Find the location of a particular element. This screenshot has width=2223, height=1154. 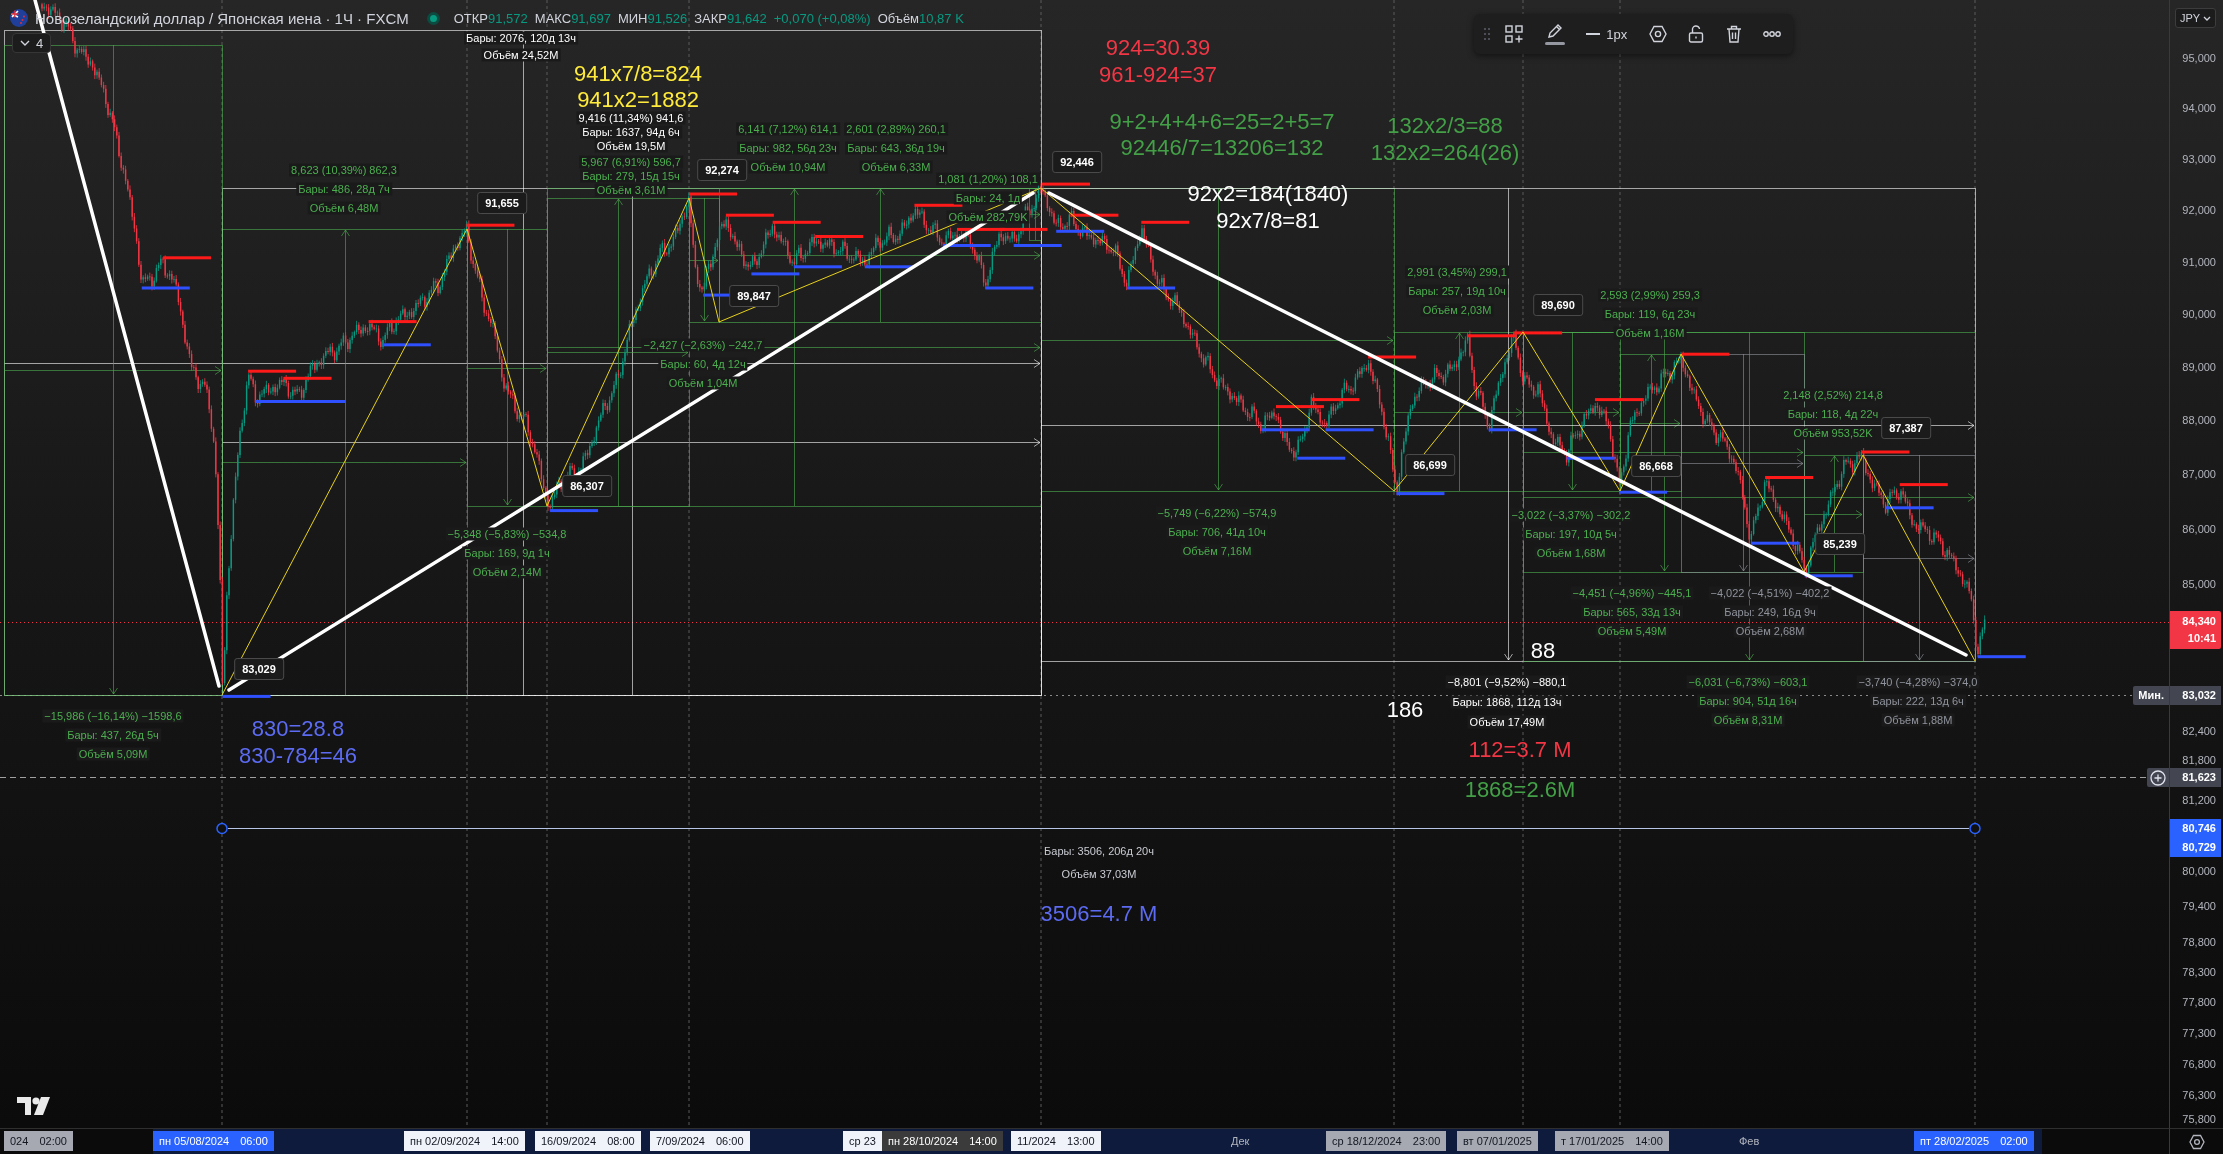

volume-value: 10,87 K is located at coordinates (941, 18).